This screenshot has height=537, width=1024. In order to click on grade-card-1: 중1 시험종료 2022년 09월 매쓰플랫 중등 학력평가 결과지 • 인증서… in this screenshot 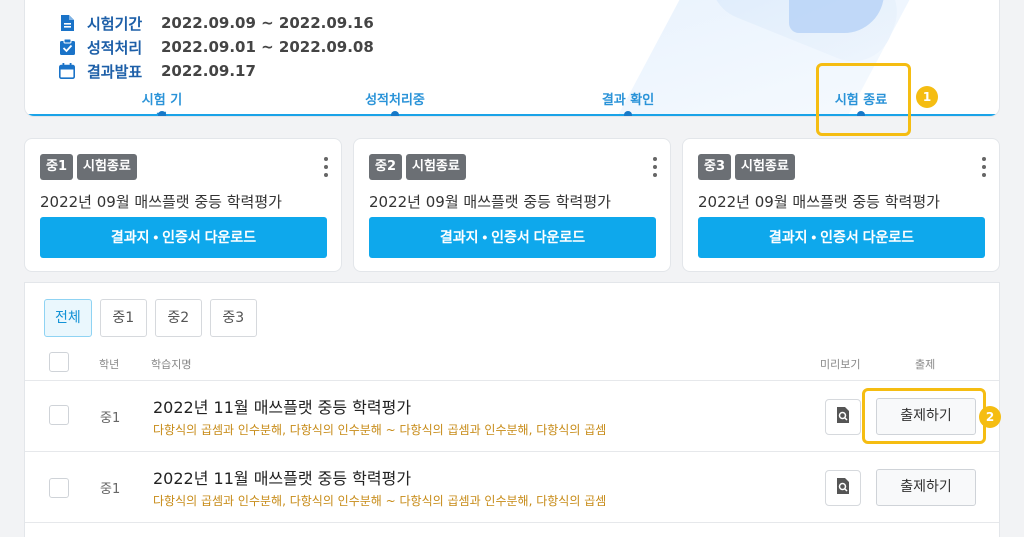, I will do `click(183, 205)`.